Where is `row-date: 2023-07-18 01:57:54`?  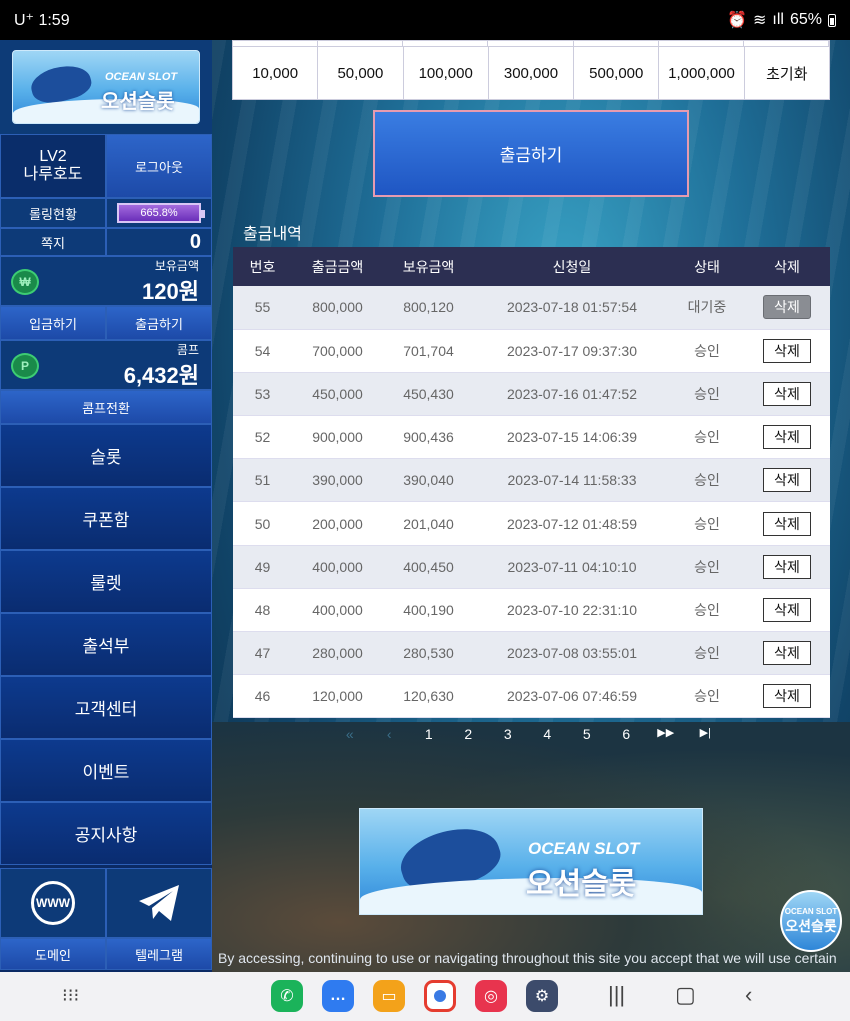 row-date: 2023-07-18 01:57:54 is located at coordinates (572, 308).